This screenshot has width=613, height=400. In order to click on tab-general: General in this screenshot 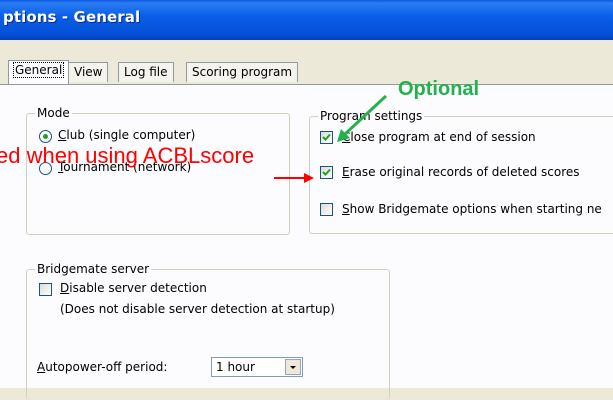, I will do `click(39, 72)`.